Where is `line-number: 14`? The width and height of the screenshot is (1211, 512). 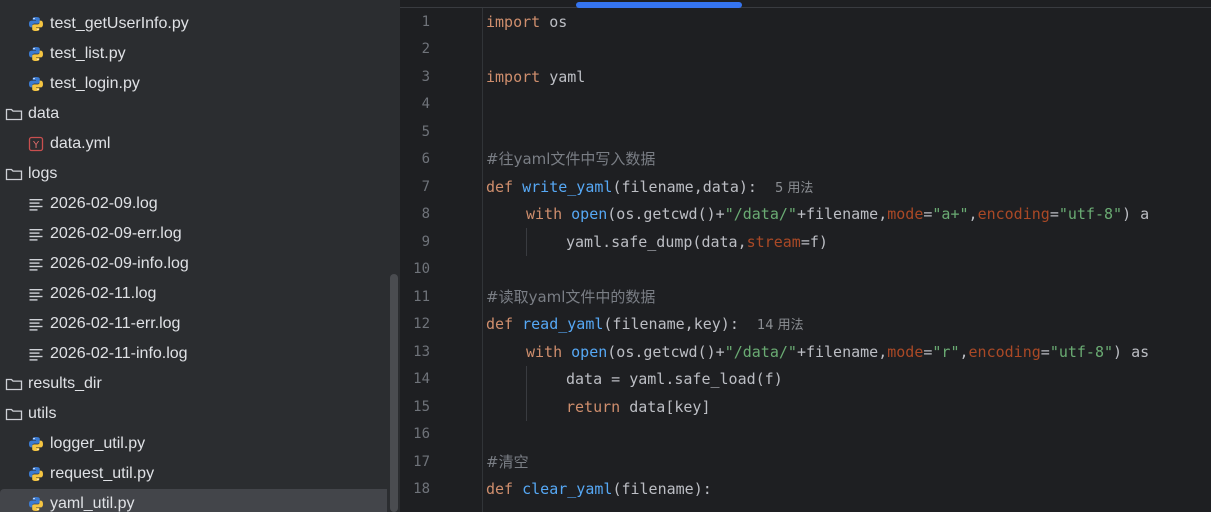 line-number: 14 is located at coordinates (421, 379).